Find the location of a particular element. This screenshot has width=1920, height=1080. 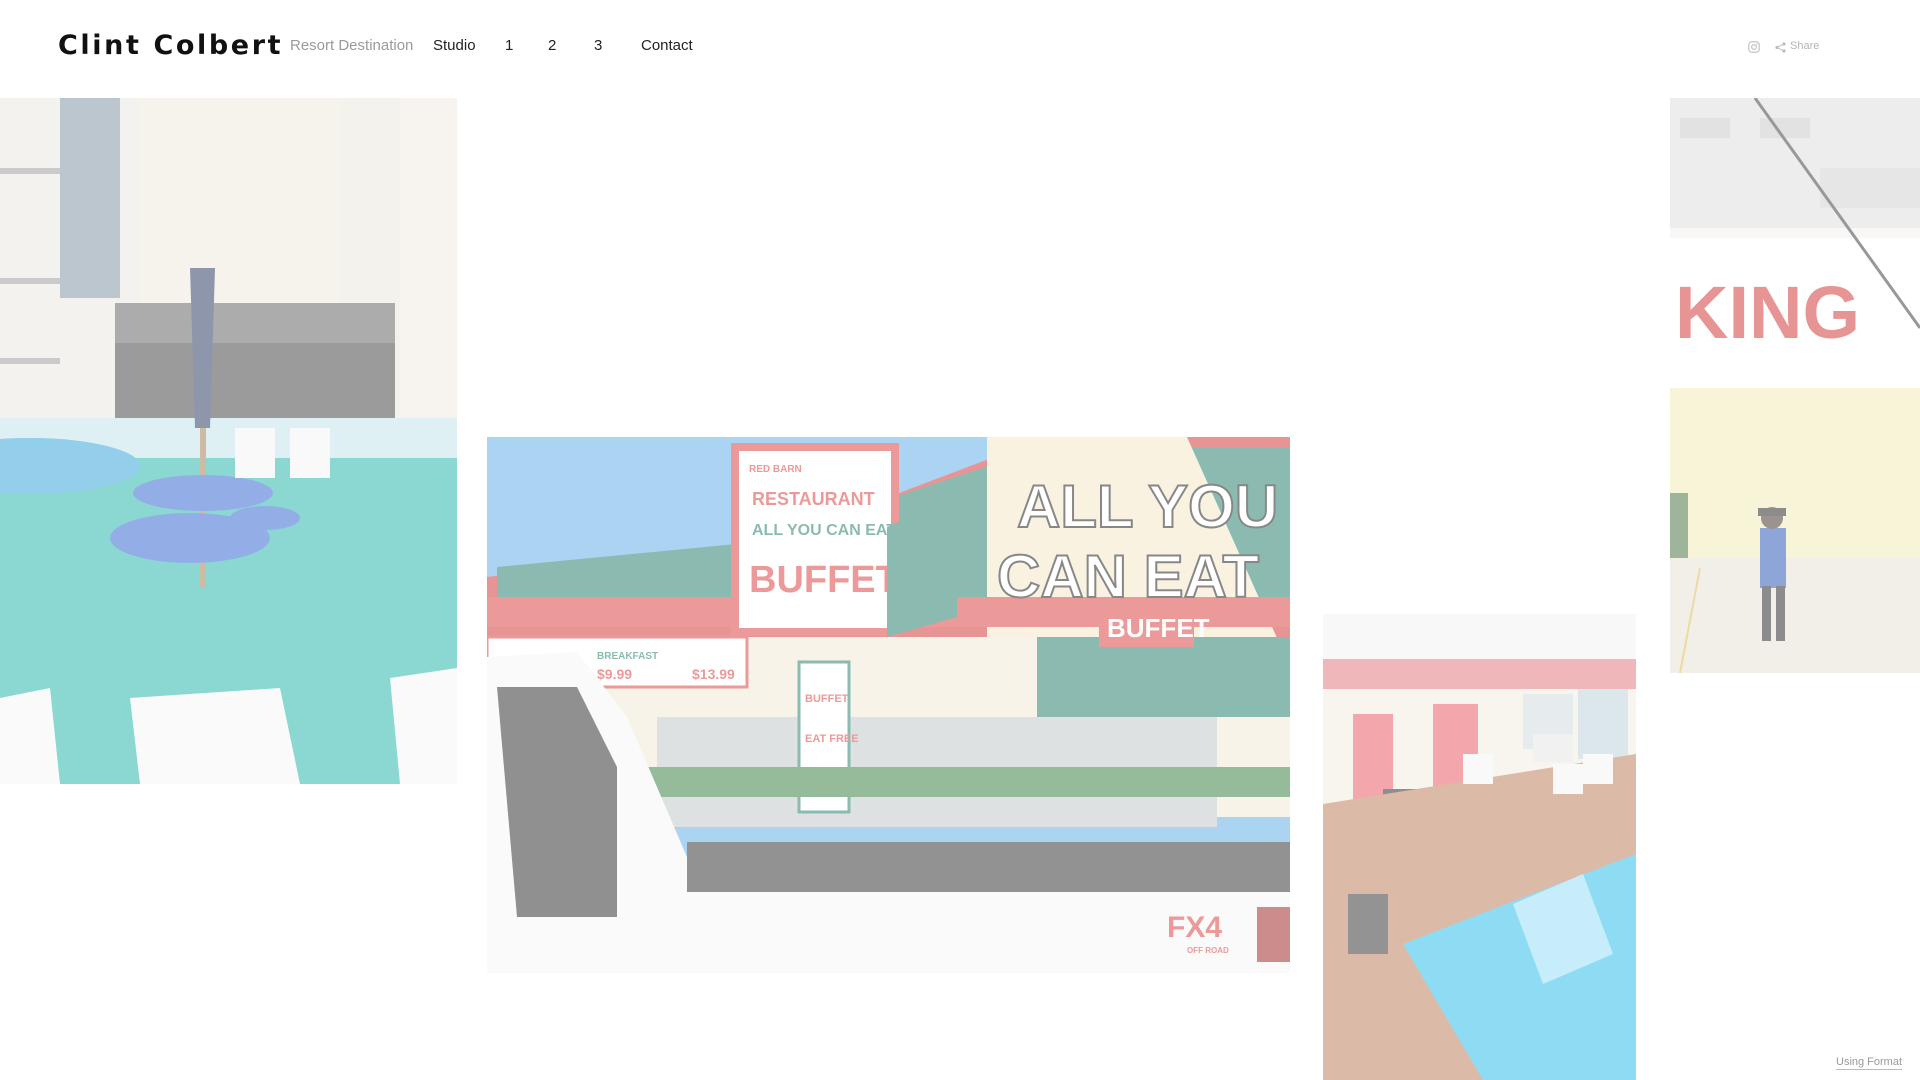

nav-page-2: 2 is located at coordinates (552, 45).